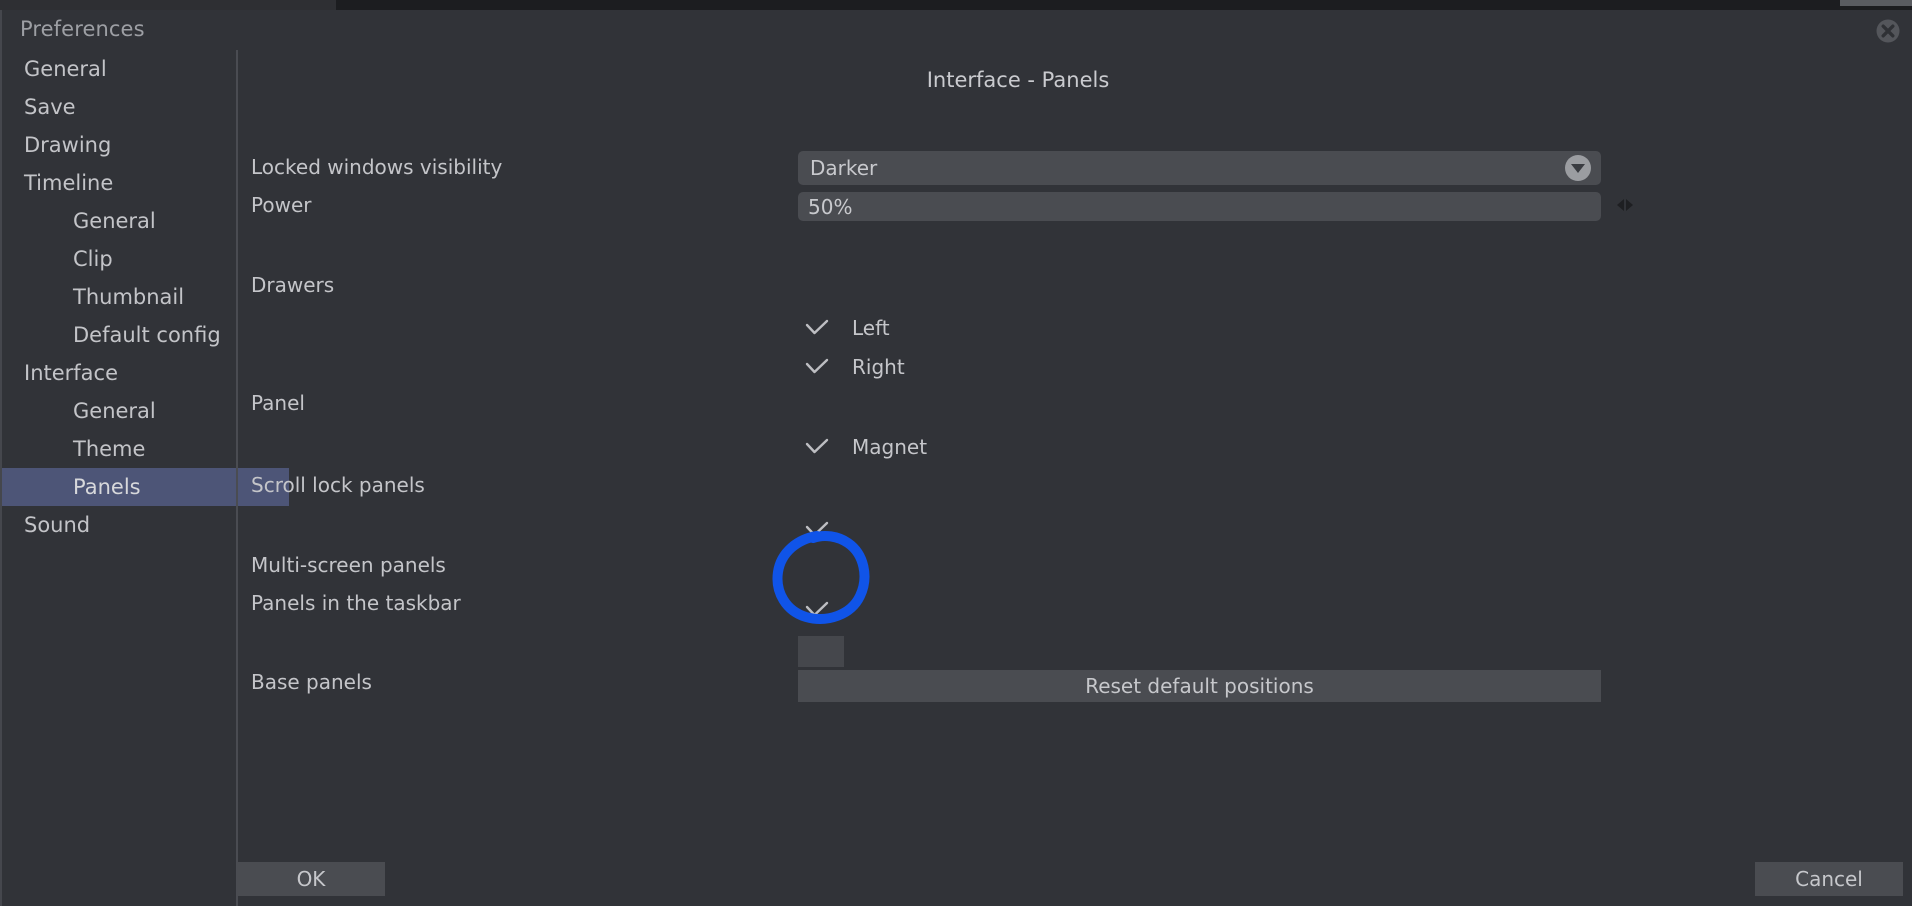 Image resolution: width=1912 pixels, height=906 pixels. I want to click on page-title-text: Interface - Panels, so click(1018, 80).